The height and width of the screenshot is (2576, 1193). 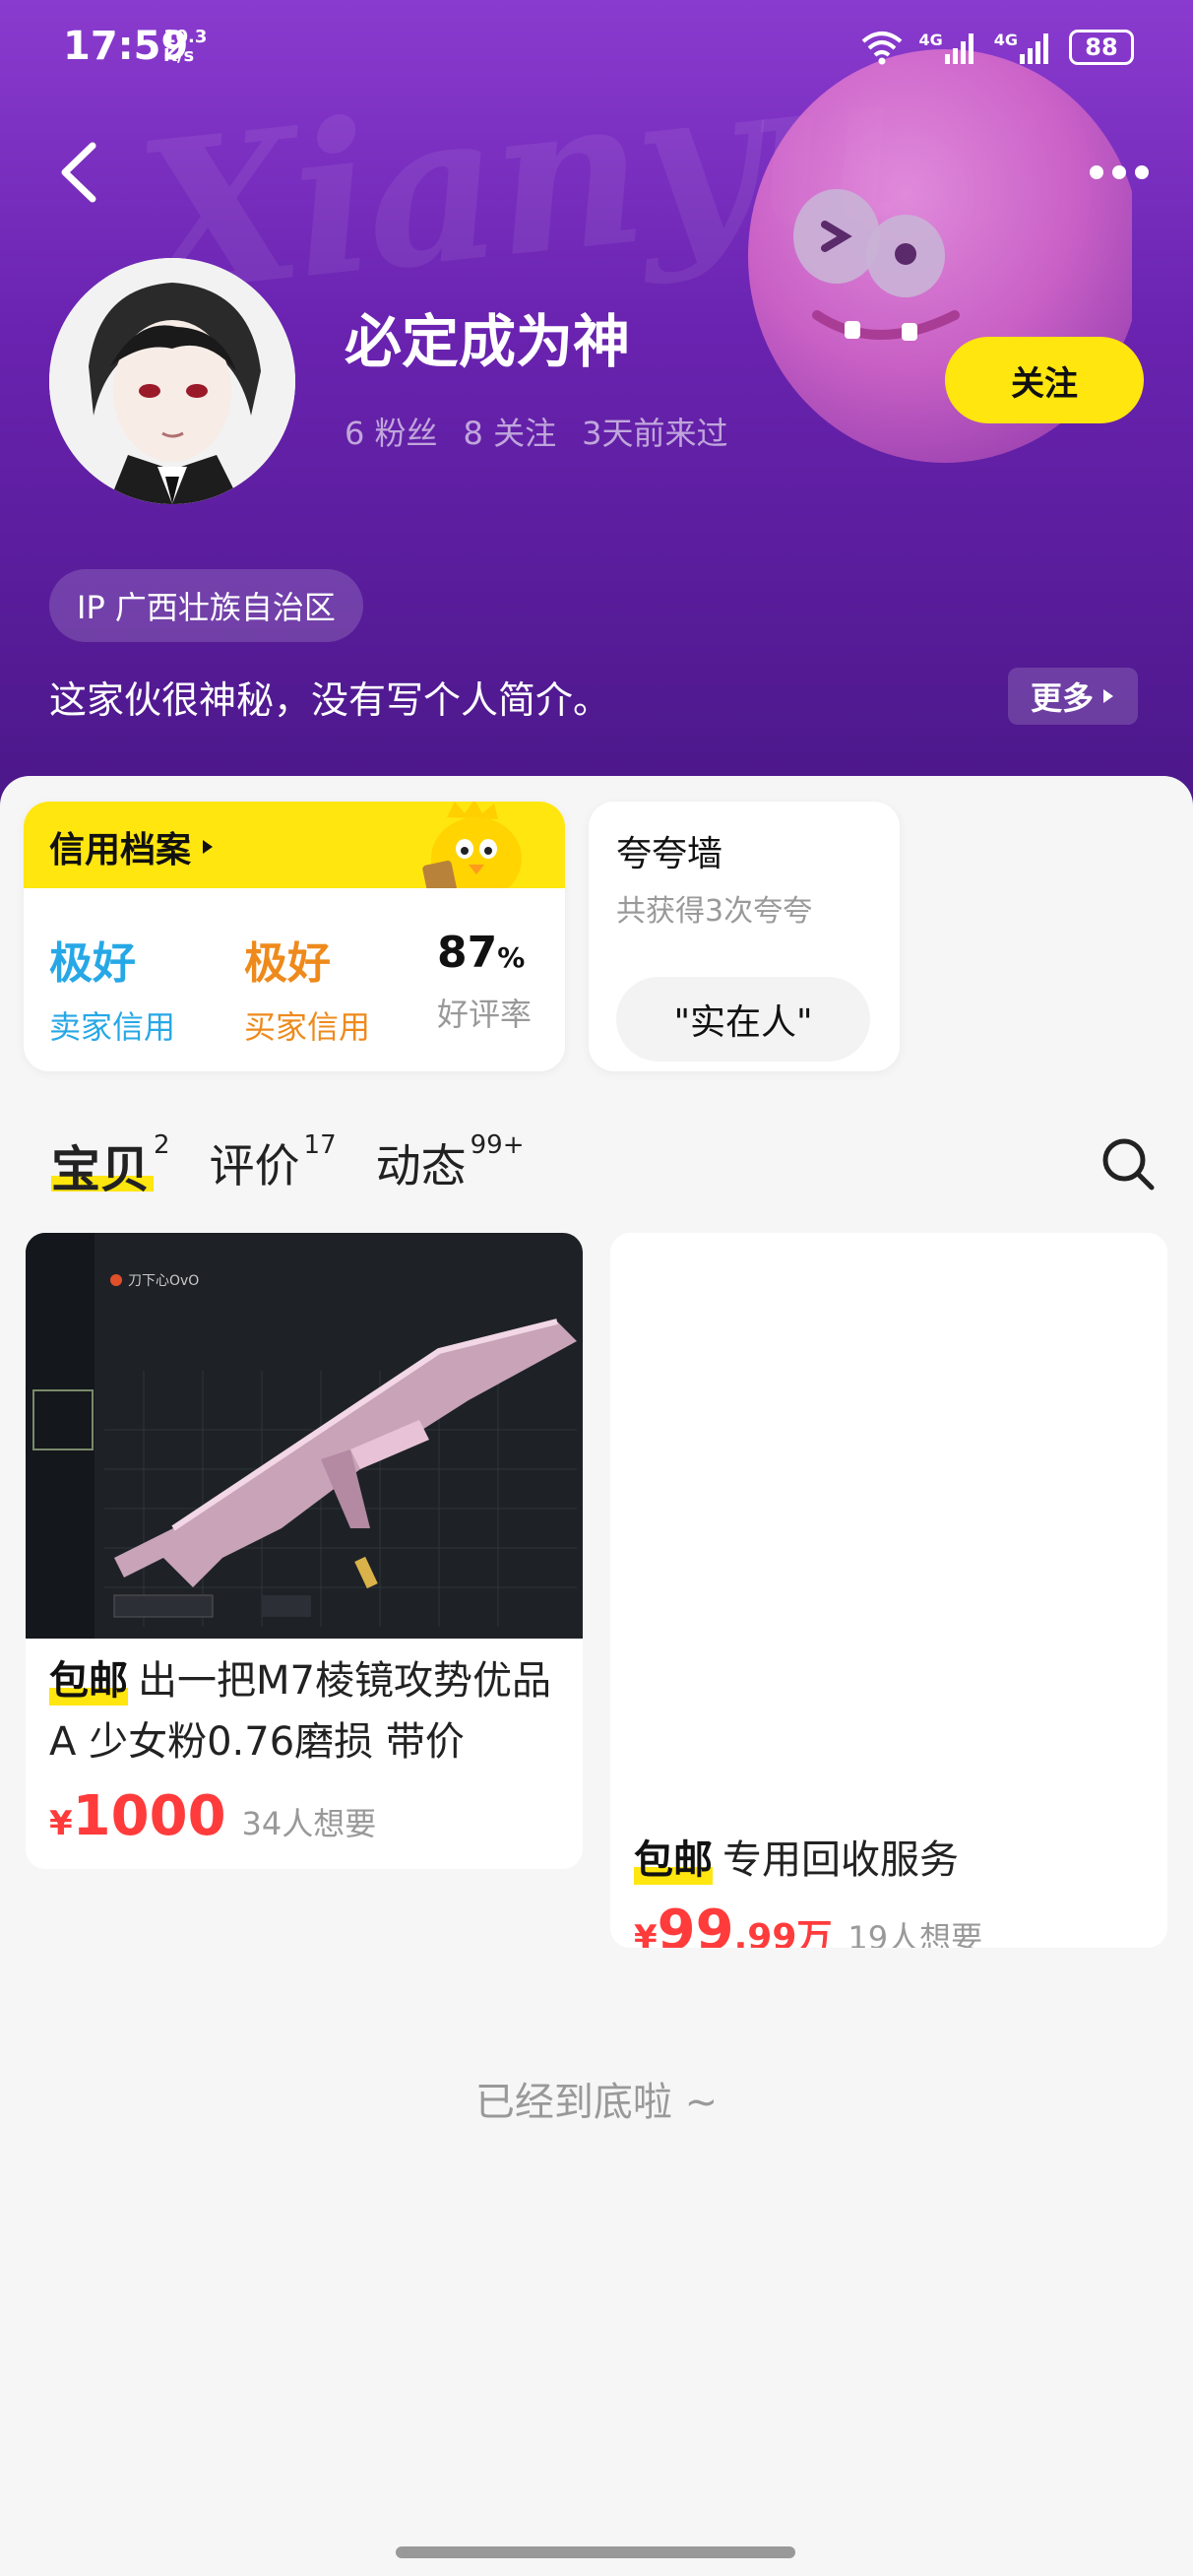 I want to click on user-stats: 6 粉丝 8 关注 3天前来过, so click(x=536, y=431).